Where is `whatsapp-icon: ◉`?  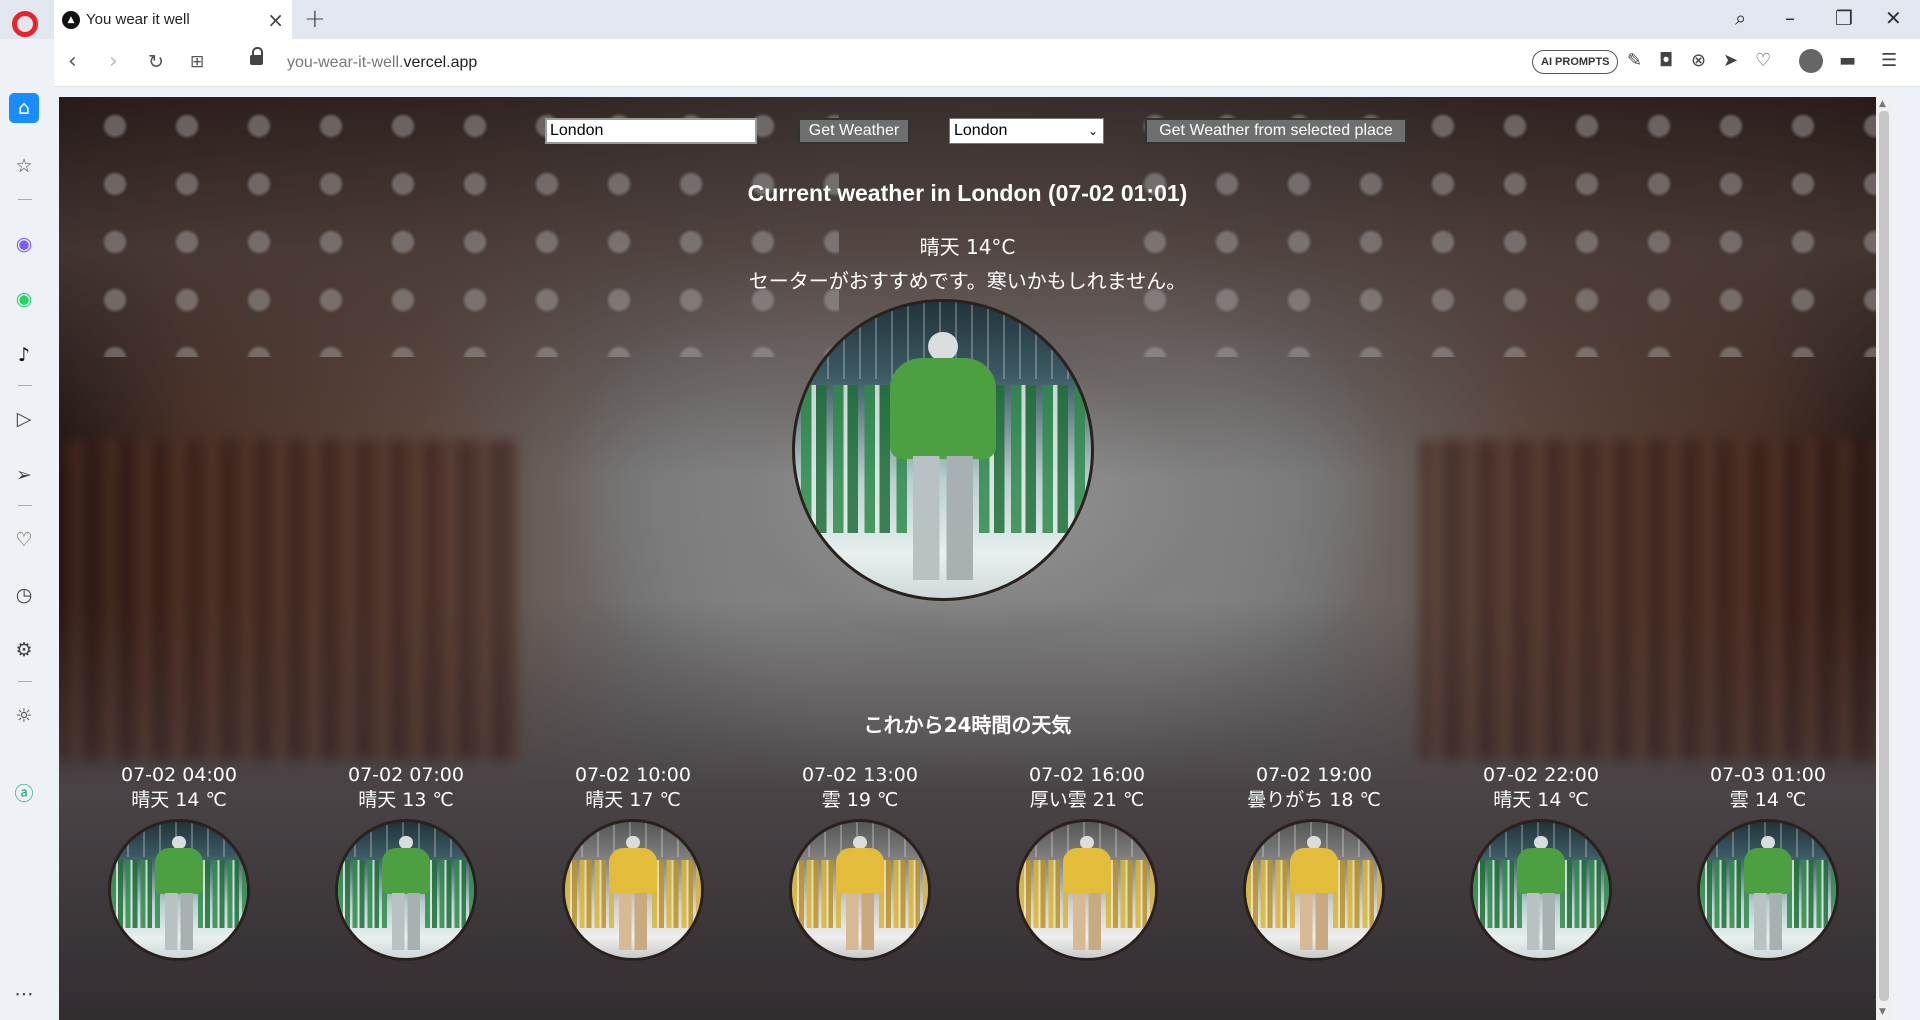 whatsapp-icon: ◉ is located at coordinates (24, 299).